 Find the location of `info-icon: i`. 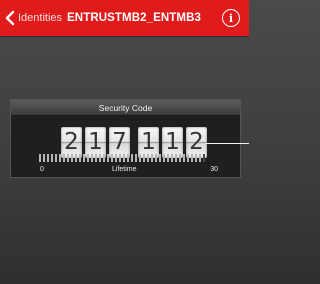

info-icon: i is located at coordinates (231, 18).